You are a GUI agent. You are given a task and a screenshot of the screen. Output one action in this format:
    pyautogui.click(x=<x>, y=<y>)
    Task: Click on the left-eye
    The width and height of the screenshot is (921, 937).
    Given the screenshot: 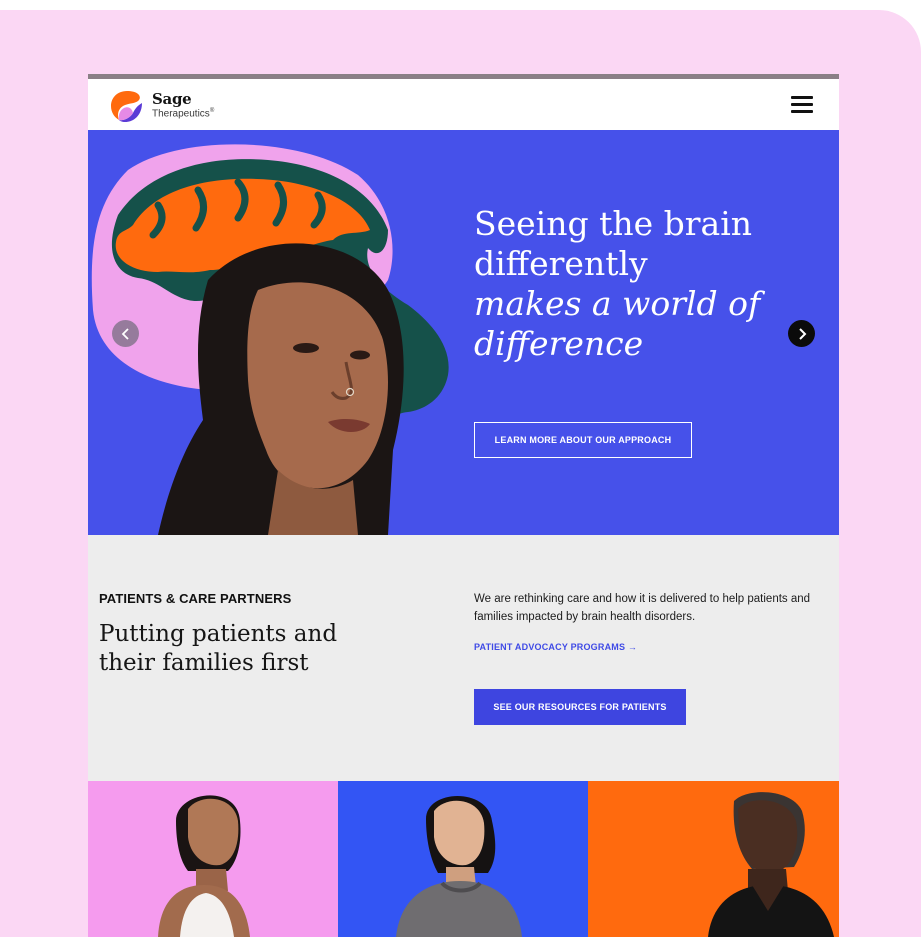 What is the action you would take?
    pyautogui.click(x=306, y=348)
    